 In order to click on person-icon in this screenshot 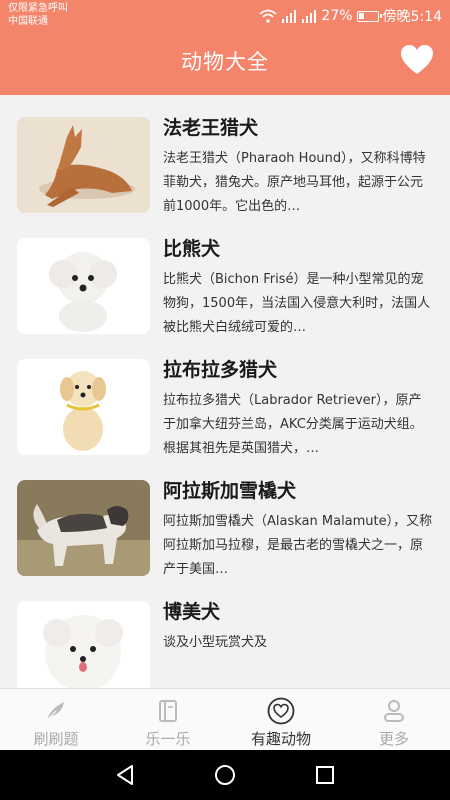, I will do `click(394, 711)`.